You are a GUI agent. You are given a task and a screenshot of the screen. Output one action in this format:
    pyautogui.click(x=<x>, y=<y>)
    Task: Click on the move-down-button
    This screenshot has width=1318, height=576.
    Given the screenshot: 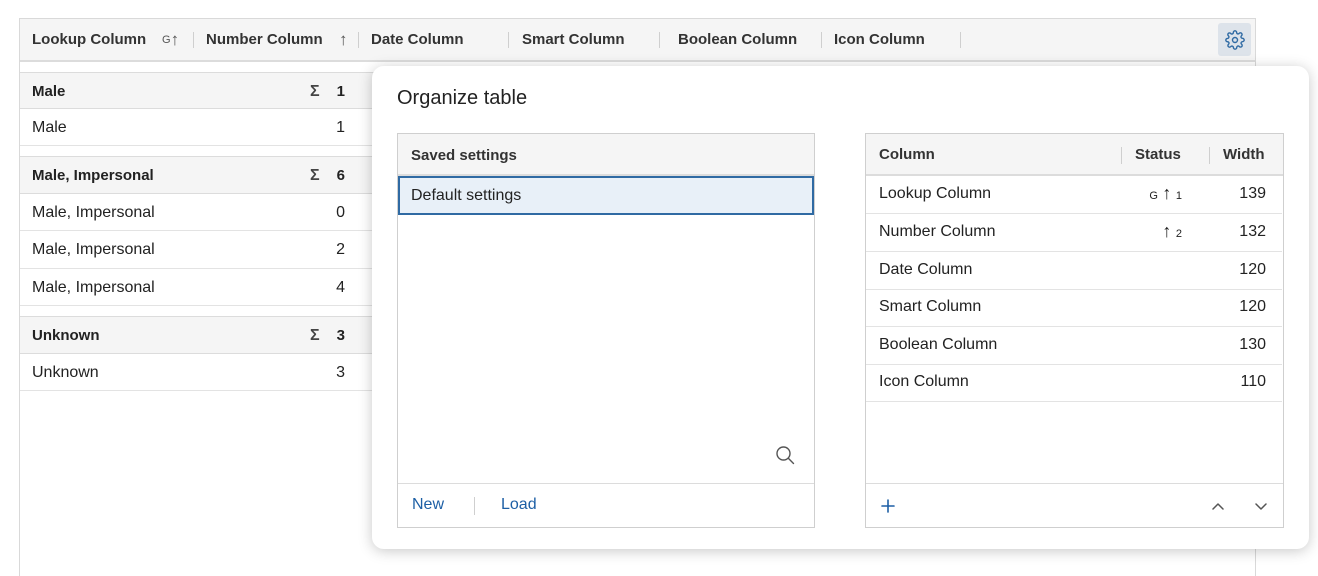 What is the action you would take?
    pyautogui.click(x=1261, y=506)
    